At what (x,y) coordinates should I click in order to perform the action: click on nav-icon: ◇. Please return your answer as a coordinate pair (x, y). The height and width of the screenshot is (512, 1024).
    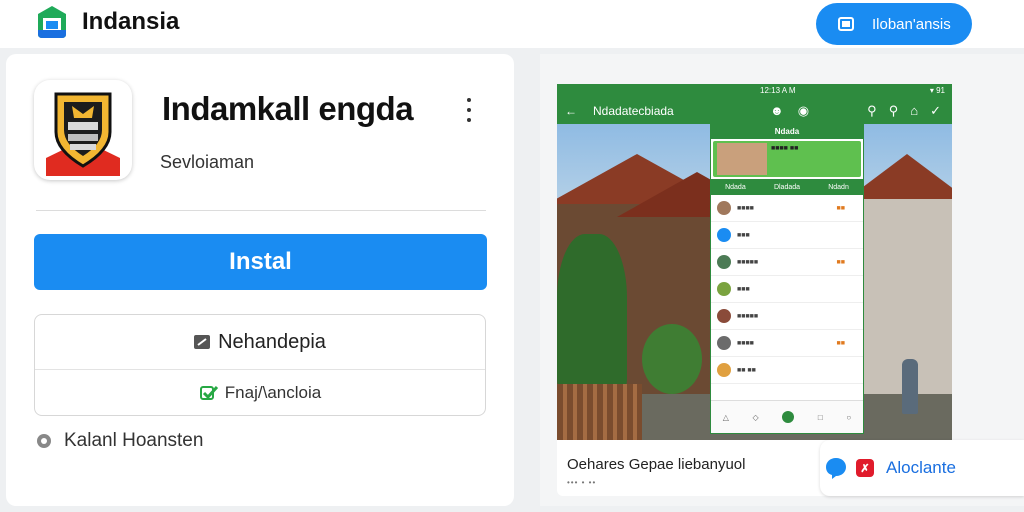
    Looking at the image, I should click on (755, 417).